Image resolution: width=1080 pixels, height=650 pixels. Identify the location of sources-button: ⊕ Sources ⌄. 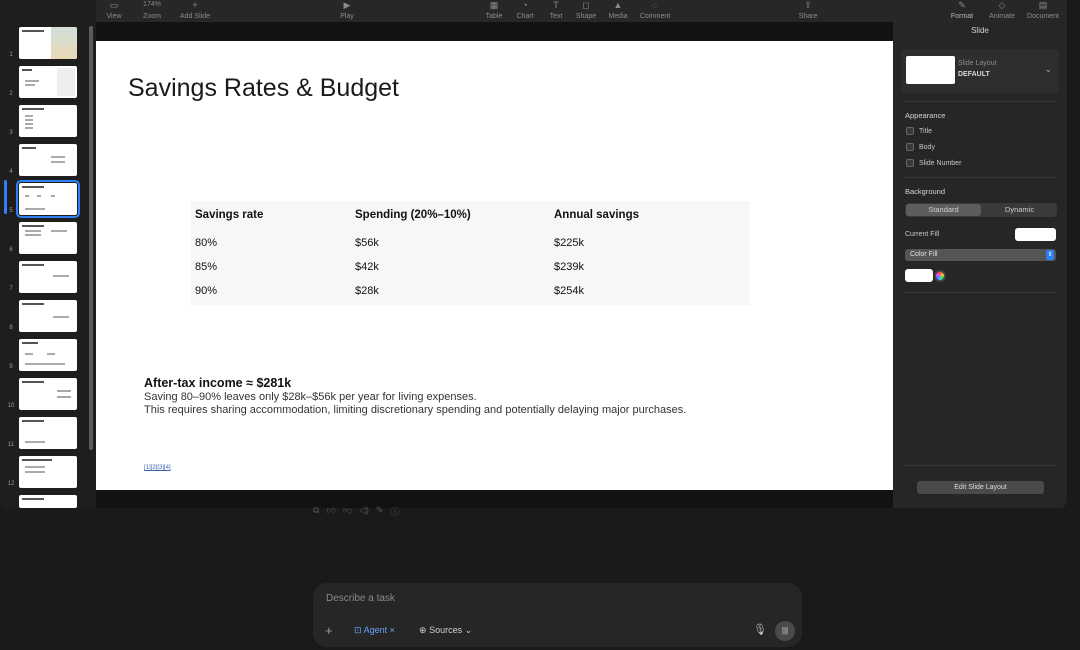
(445, 630).